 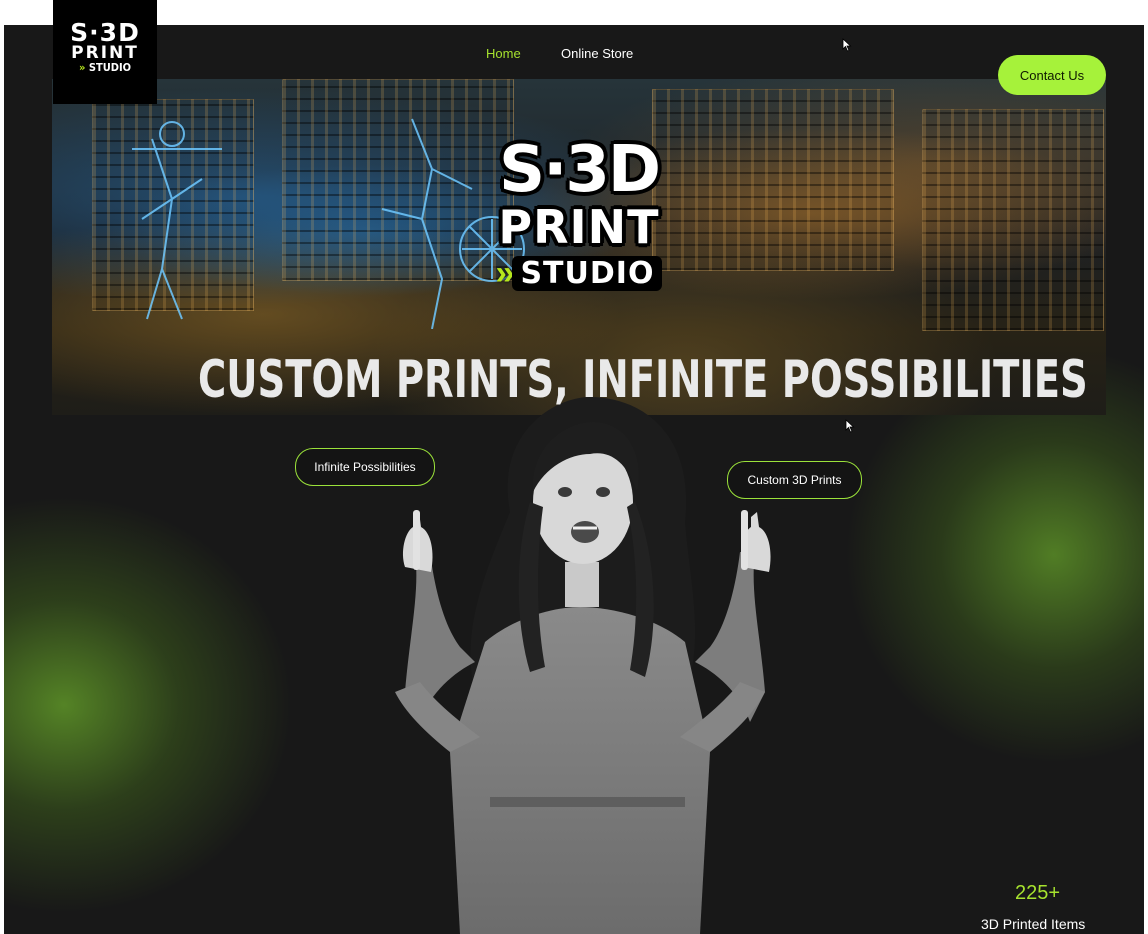 What do you see at coordinates (110, 67) in the screenshot?
I see `logo-line3: STUDIO` at bounding box center [110, 67].